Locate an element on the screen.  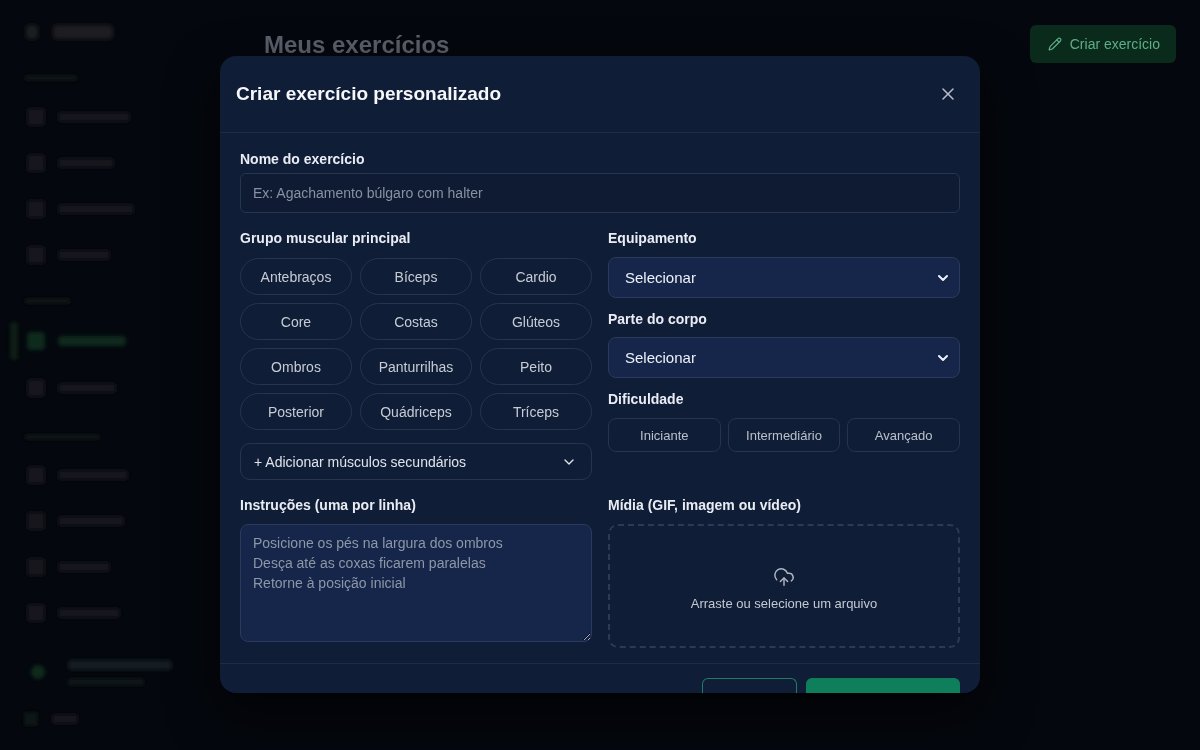
dialog-title: Criar exercício personalizado is located at coordinates (369, 94).